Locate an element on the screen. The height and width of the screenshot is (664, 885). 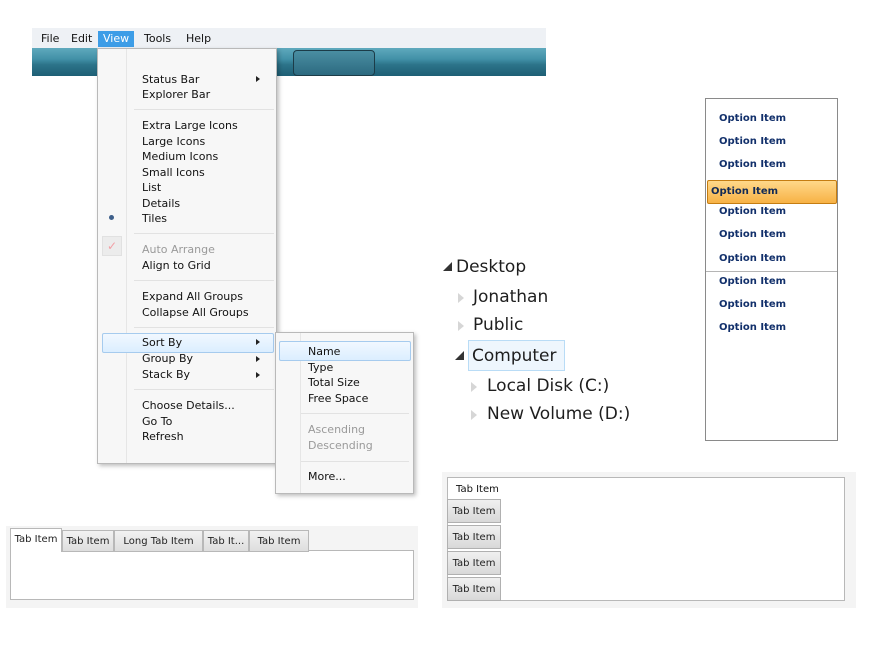
menu-item-free-space: Free Space is located at coordinates (338, 398).